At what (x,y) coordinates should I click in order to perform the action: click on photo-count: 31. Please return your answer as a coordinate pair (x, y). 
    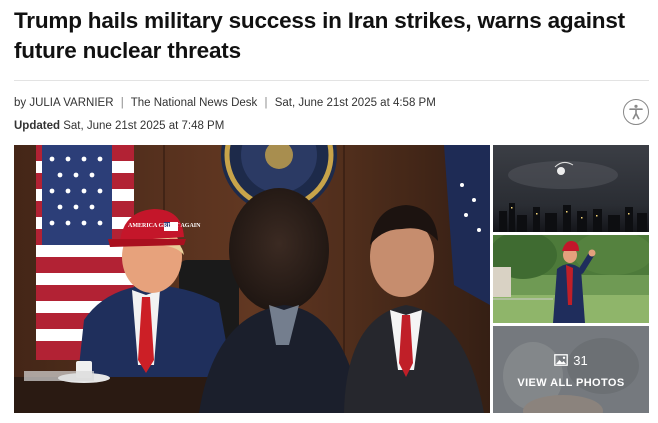
    Looking at the image, I should click on (571, 360).